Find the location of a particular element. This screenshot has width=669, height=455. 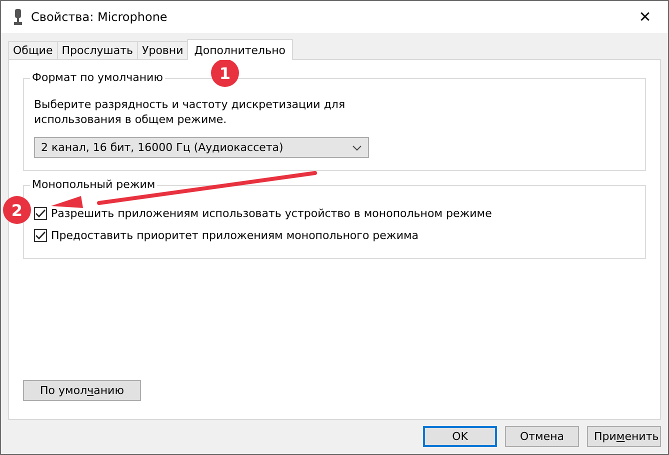

checkbox-option: Предоставить приоритет приложениям монопольного режима is located at coordinates (334, 235).